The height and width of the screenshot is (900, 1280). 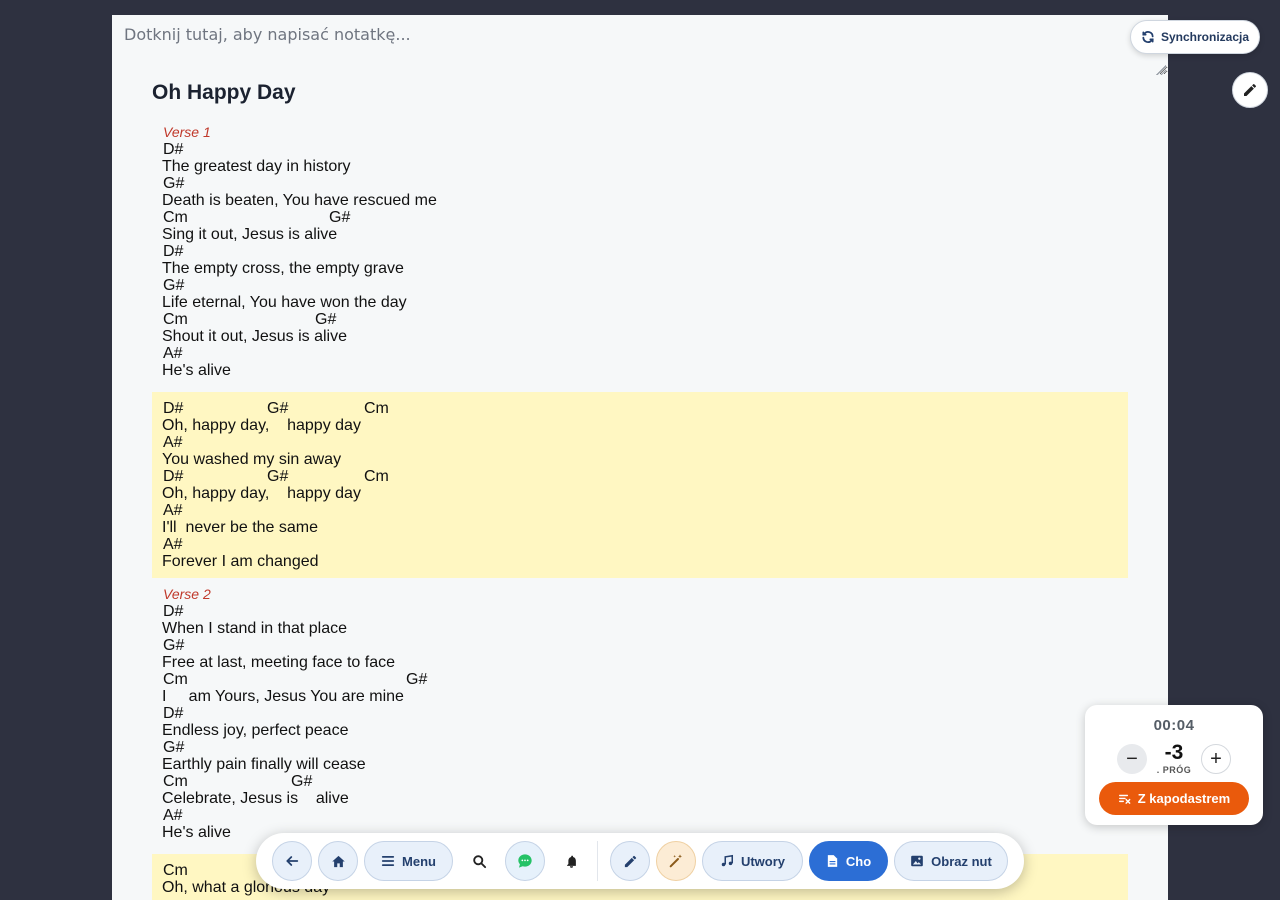 I want to click on sheet-music-button: Obraz nut, so click(x=951, y=861).